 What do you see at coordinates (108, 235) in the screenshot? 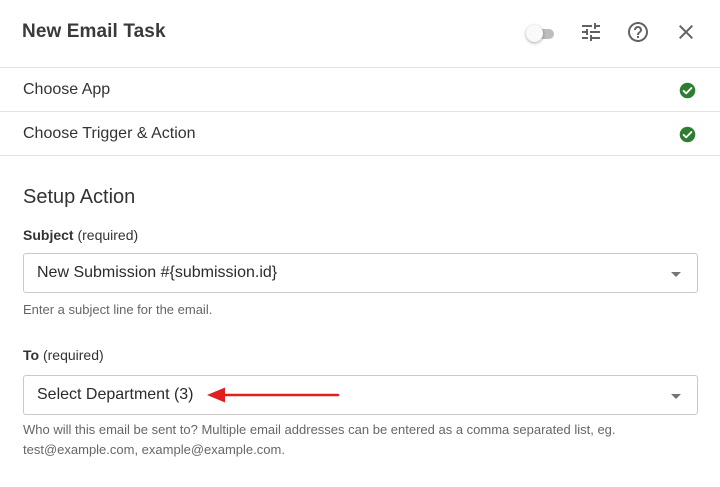
I see `subject-required-text: (required)` at bounding box center [108, 235].